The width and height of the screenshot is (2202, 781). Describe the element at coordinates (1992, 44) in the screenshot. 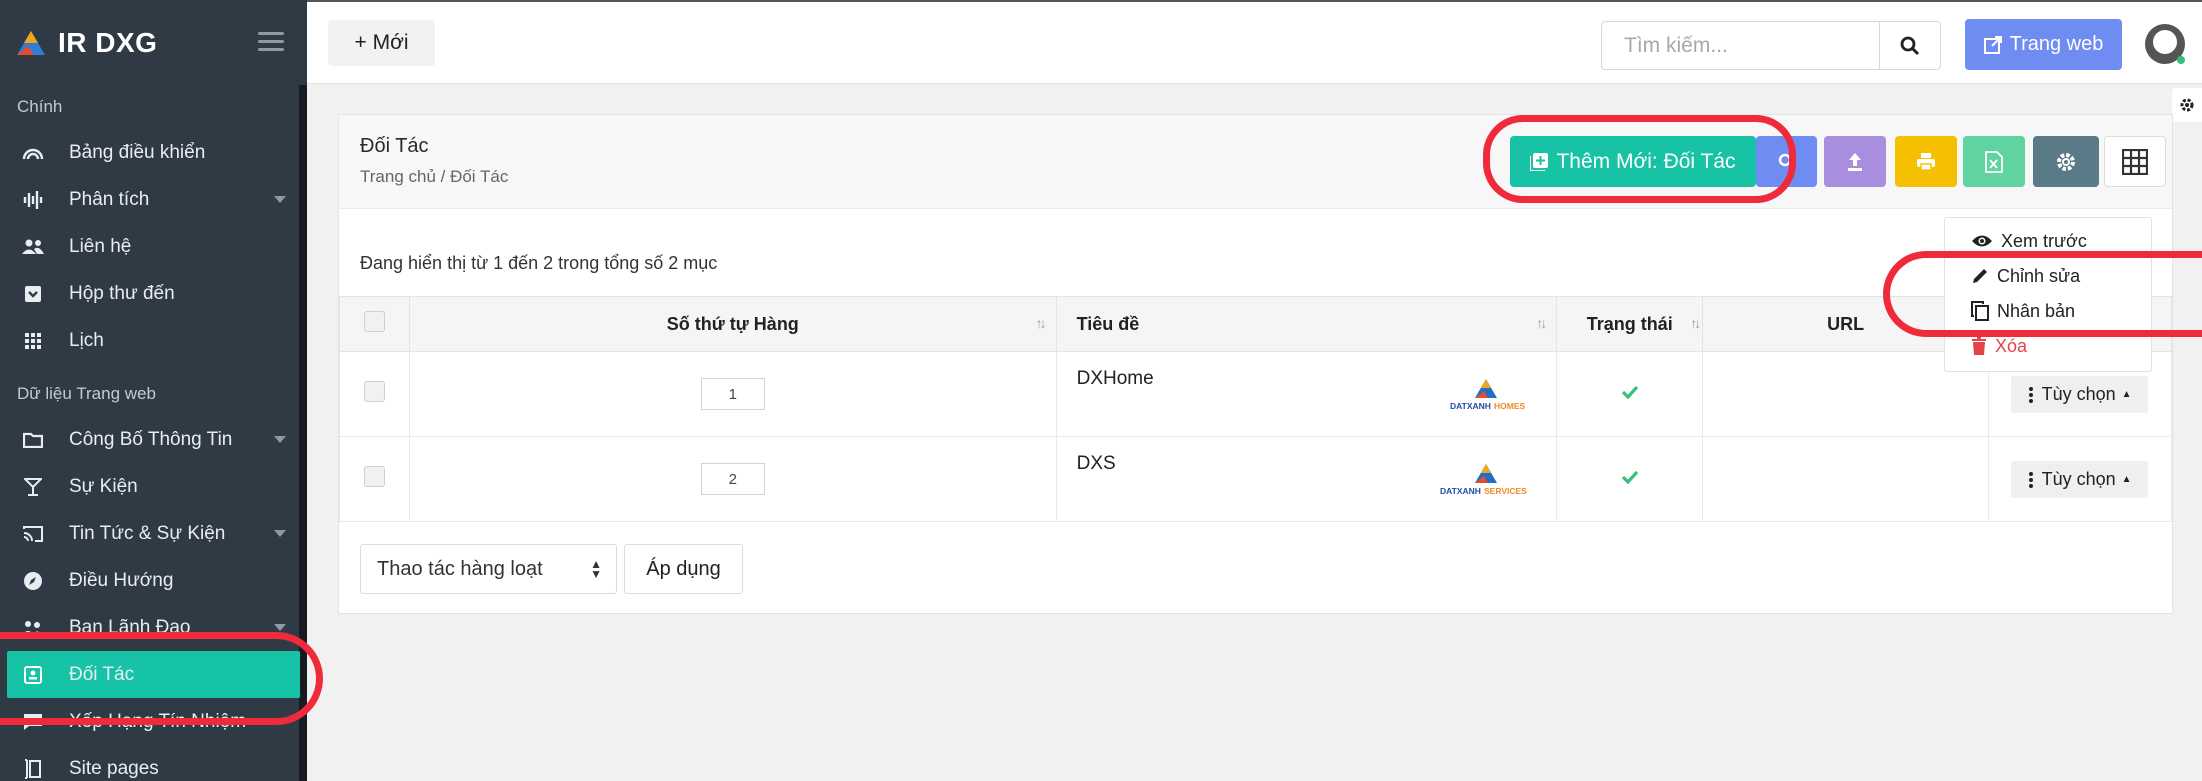

I see `external-link-icon` at that location.